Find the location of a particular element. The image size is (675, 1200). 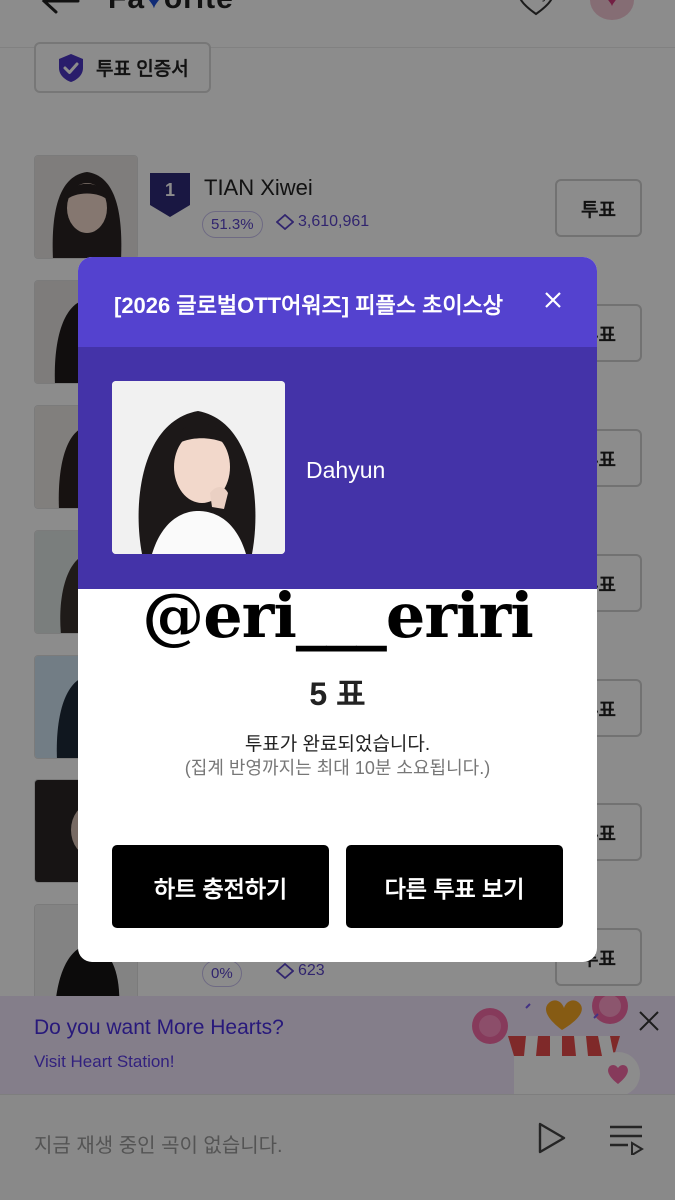

watermark-text: @eri___eriri is located at coordinates (338, 615).